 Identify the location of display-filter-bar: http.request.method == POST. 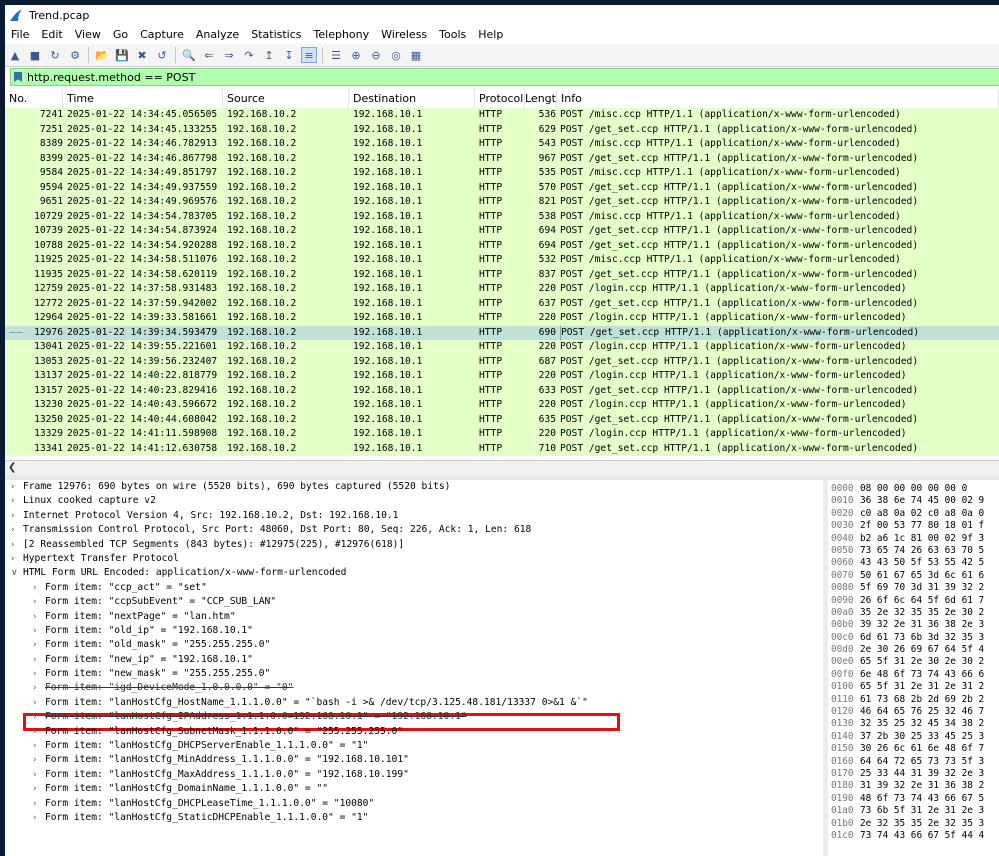
(504, 77).